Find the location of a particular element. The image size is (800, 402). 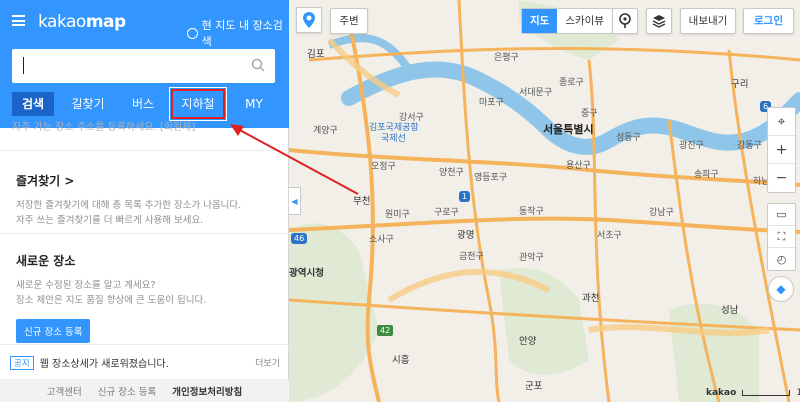

map-type-toggle: 지도 스카이뷰 is located at coordinates (567, 21).